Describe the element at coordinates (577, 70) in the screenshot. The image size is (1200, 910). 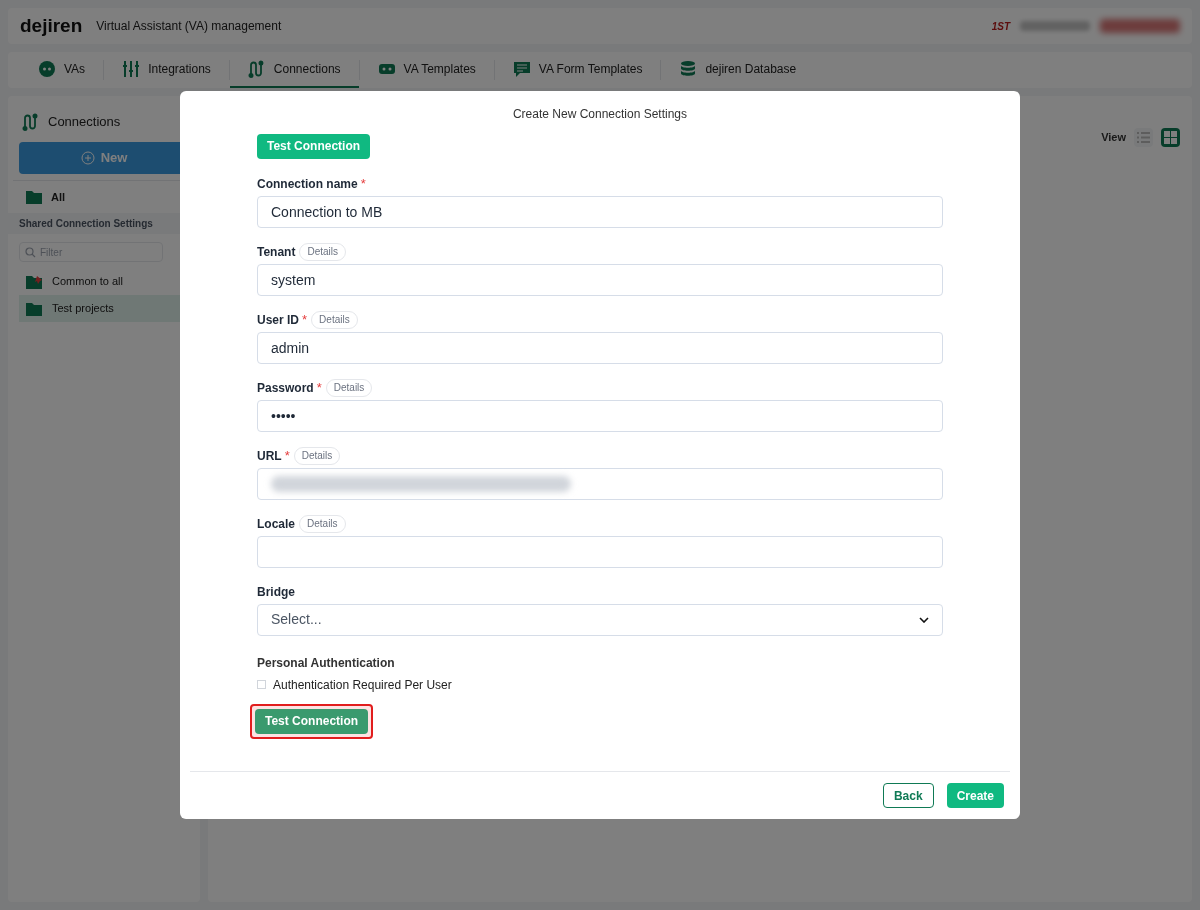
I see `nav-tab: VA Form Templates` at that location.